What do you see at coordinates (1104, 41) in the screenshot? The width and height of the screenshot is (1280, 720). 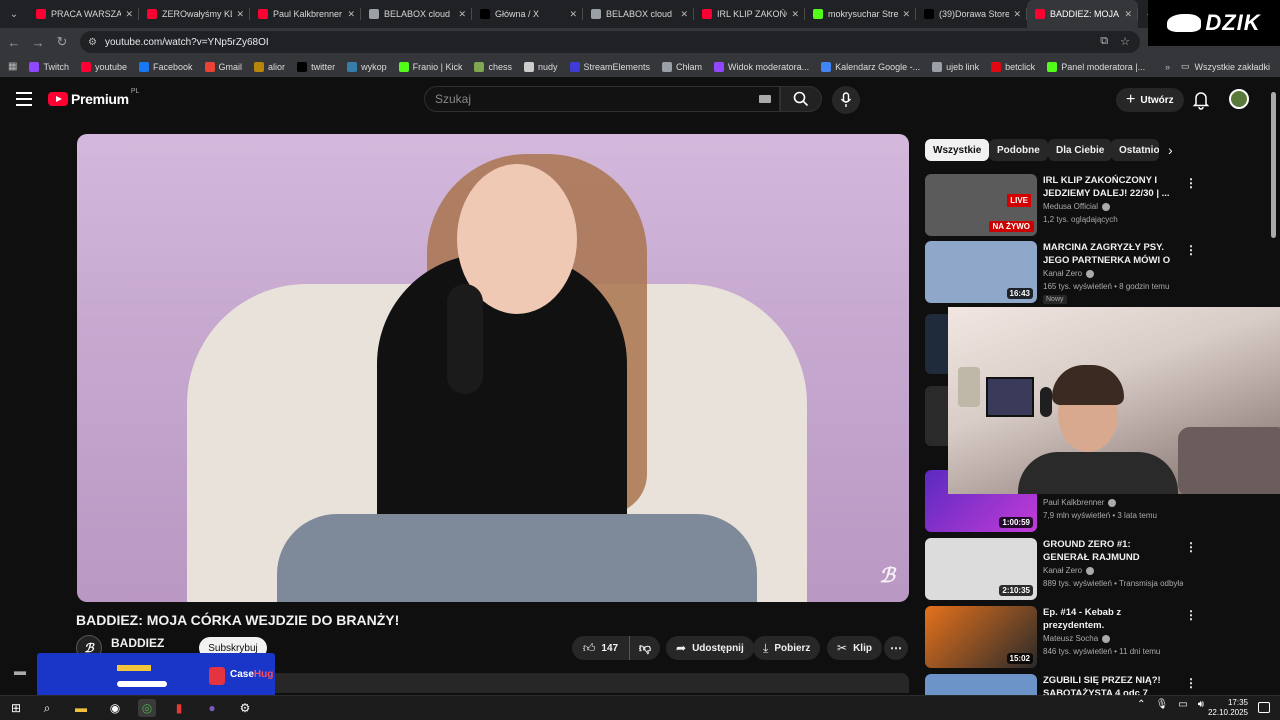 I see `install-app-icon: ⧉` at bounding box center [1104, 41].